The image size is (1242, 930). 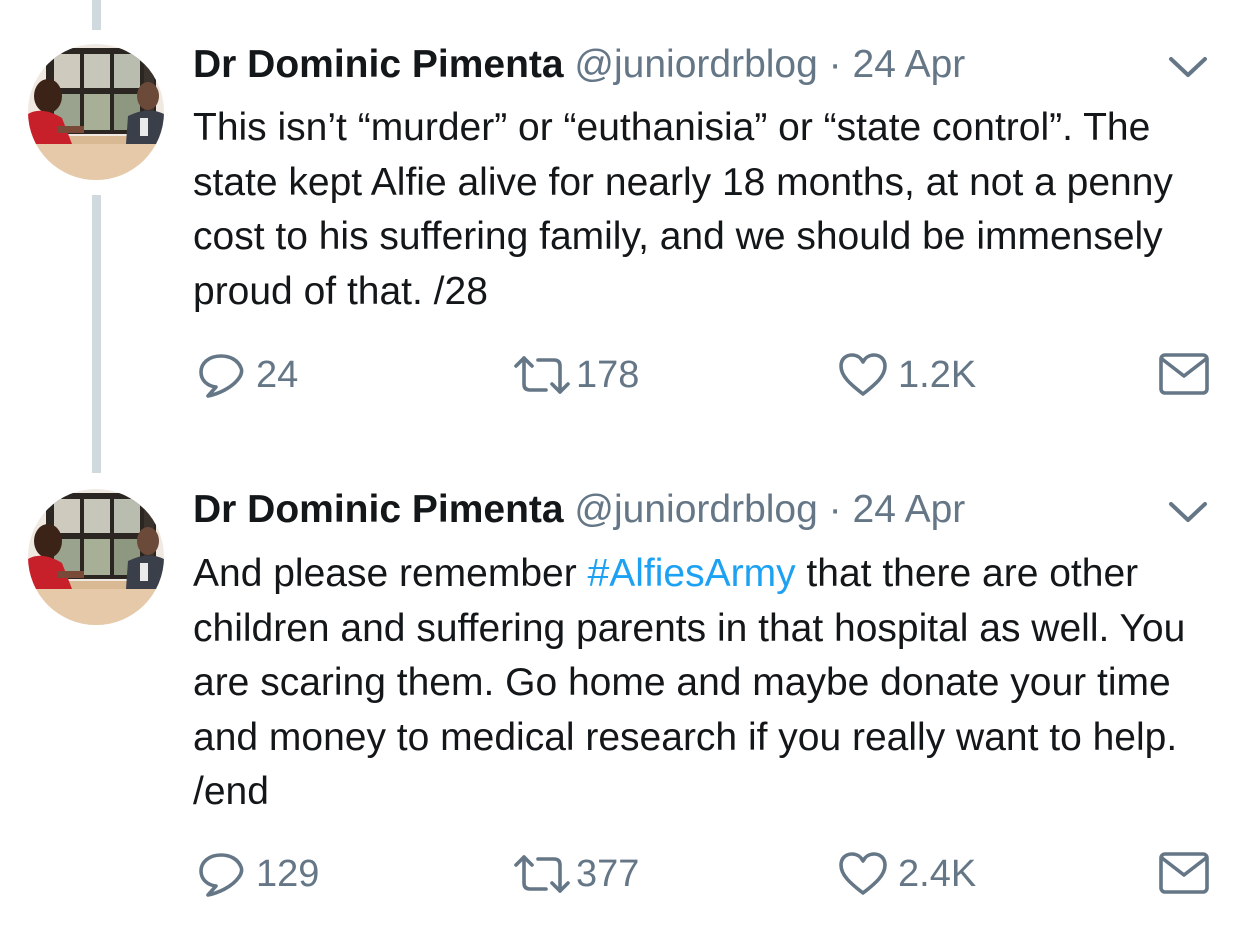 I want to click on reply-count: 129, so click(x=288, y=874).